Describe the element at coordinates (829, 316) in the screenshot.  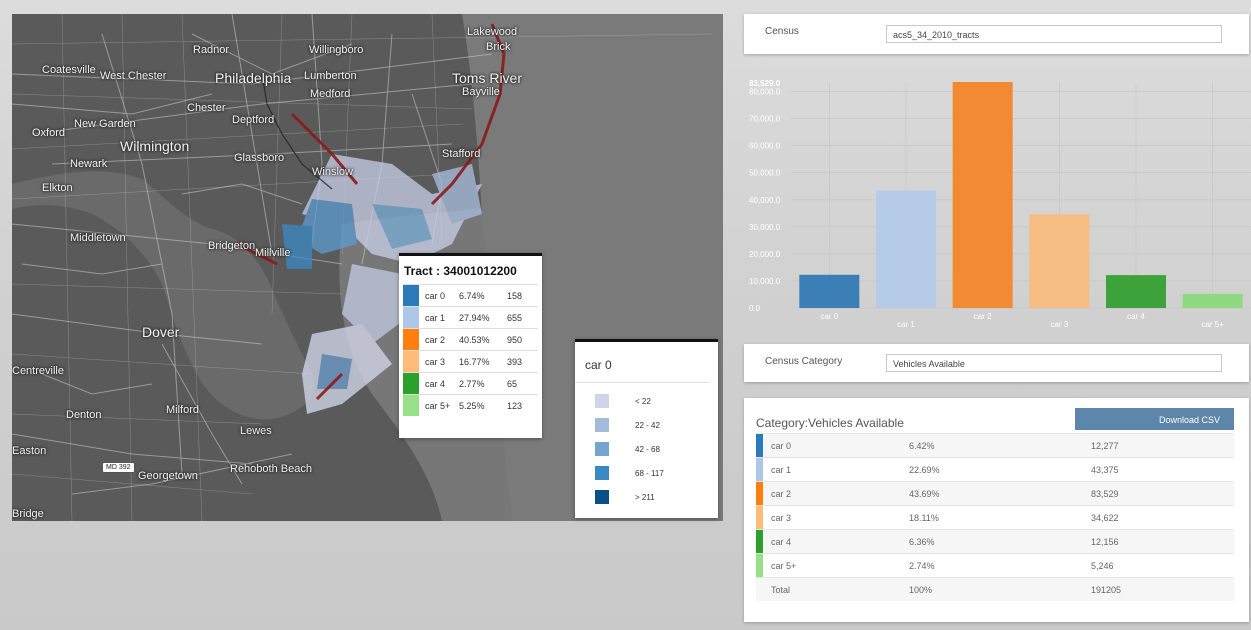
I see `x-tick-label: car 0` at that location.